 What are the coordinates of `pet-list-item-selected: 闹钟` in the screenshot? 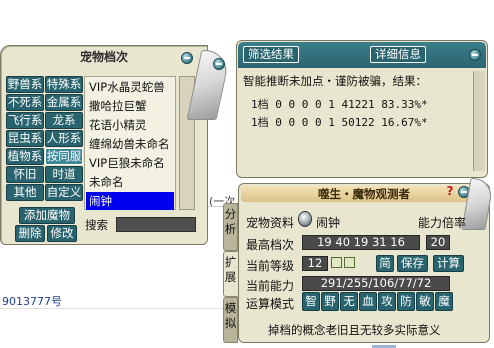 It's located at (130, 201).